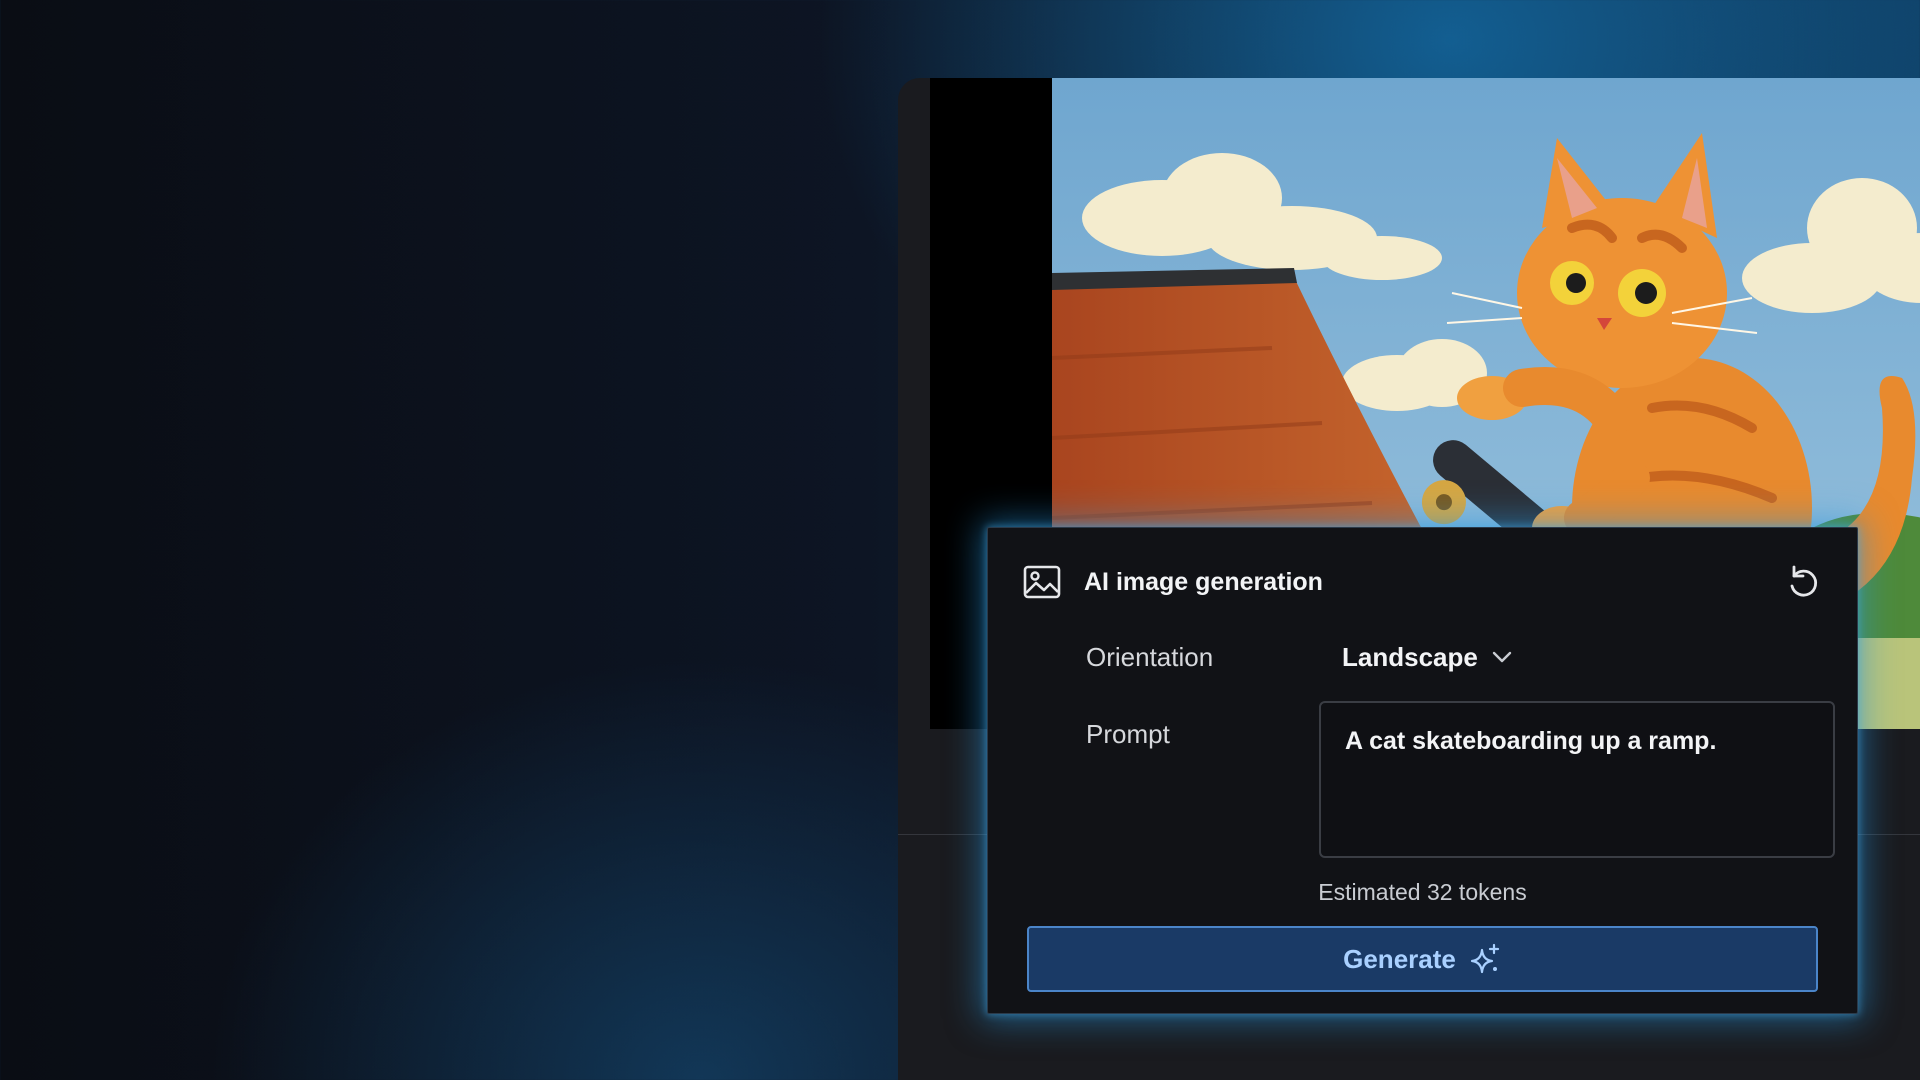 The width and height of the screenshot is (1920, 1080). I want to click on panel-title: AI image generation, so click(1203, 581).